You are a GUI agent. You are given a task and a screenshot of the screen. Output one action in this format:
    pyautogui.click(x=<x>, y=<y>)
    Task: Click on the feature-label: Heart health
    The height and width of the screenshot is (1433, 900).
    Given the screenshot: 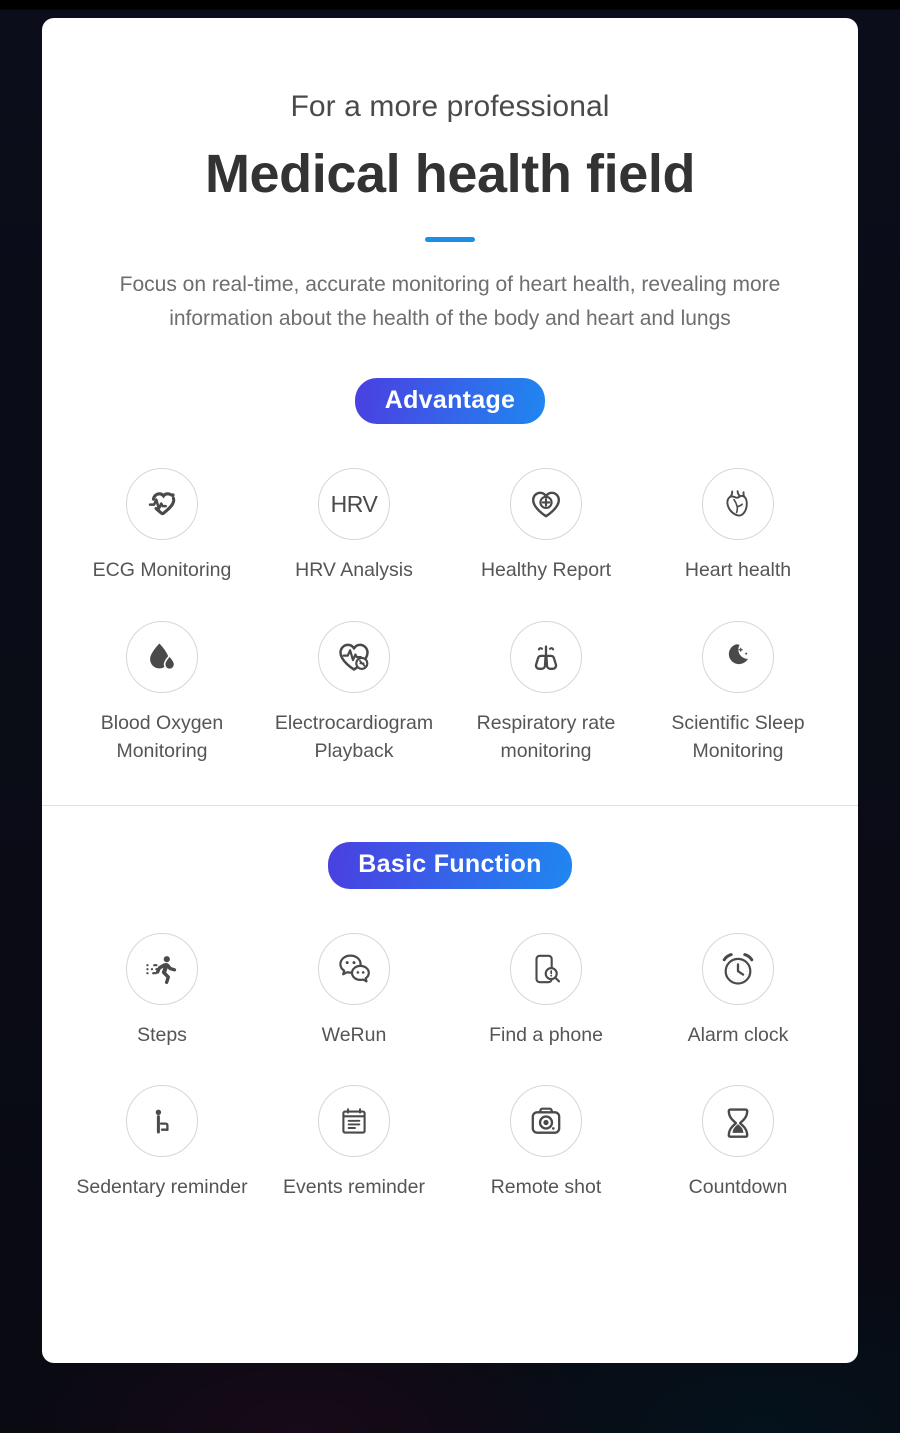 What is the action you would take?
    pyautogui.click(x=738, y=570)
    